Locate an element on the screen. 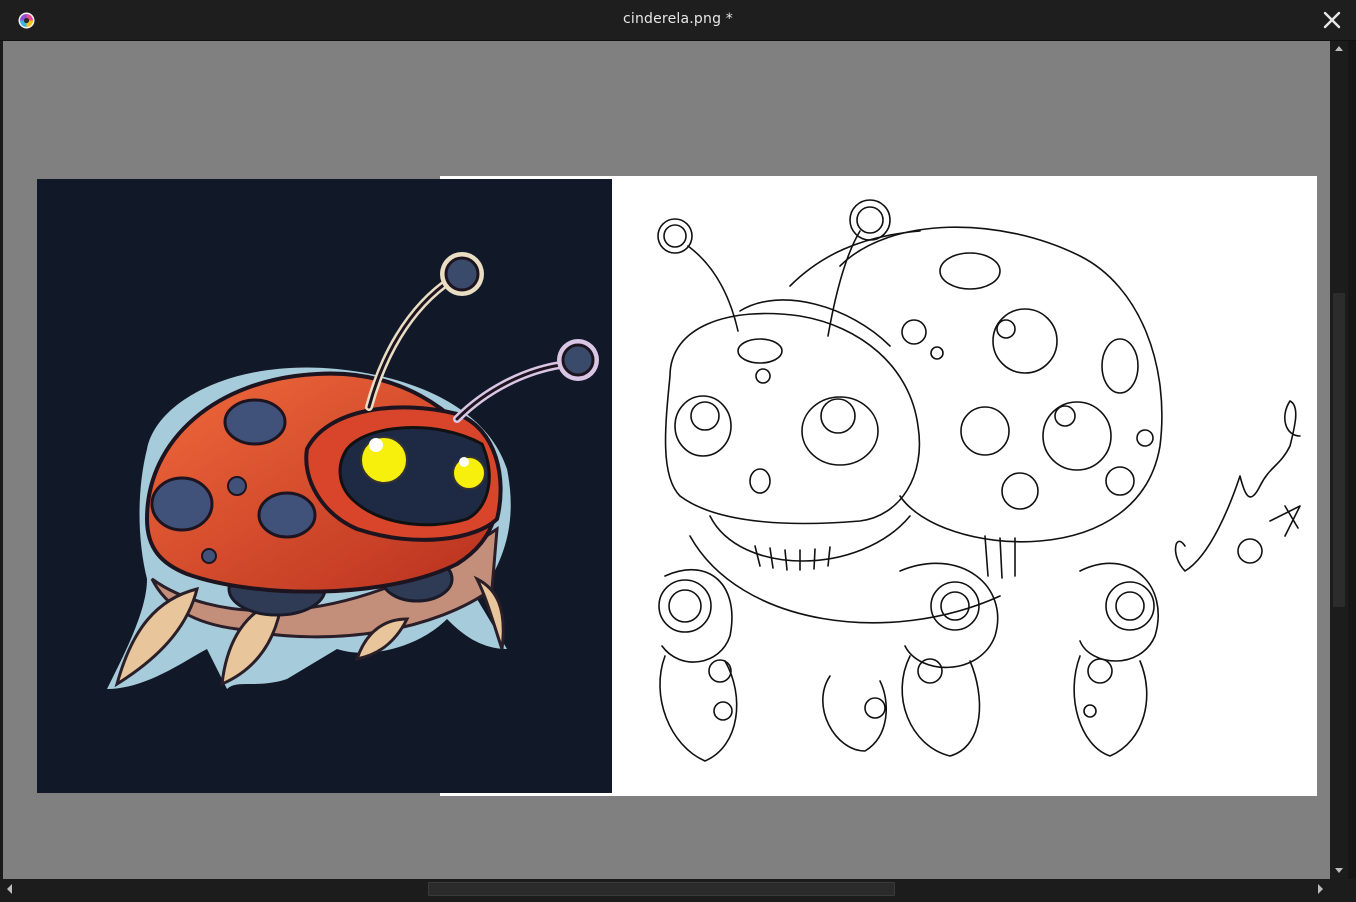 The width and height of the screenshot is (1356, 902). right-dock-edge is located at coordinates (1352, 460).